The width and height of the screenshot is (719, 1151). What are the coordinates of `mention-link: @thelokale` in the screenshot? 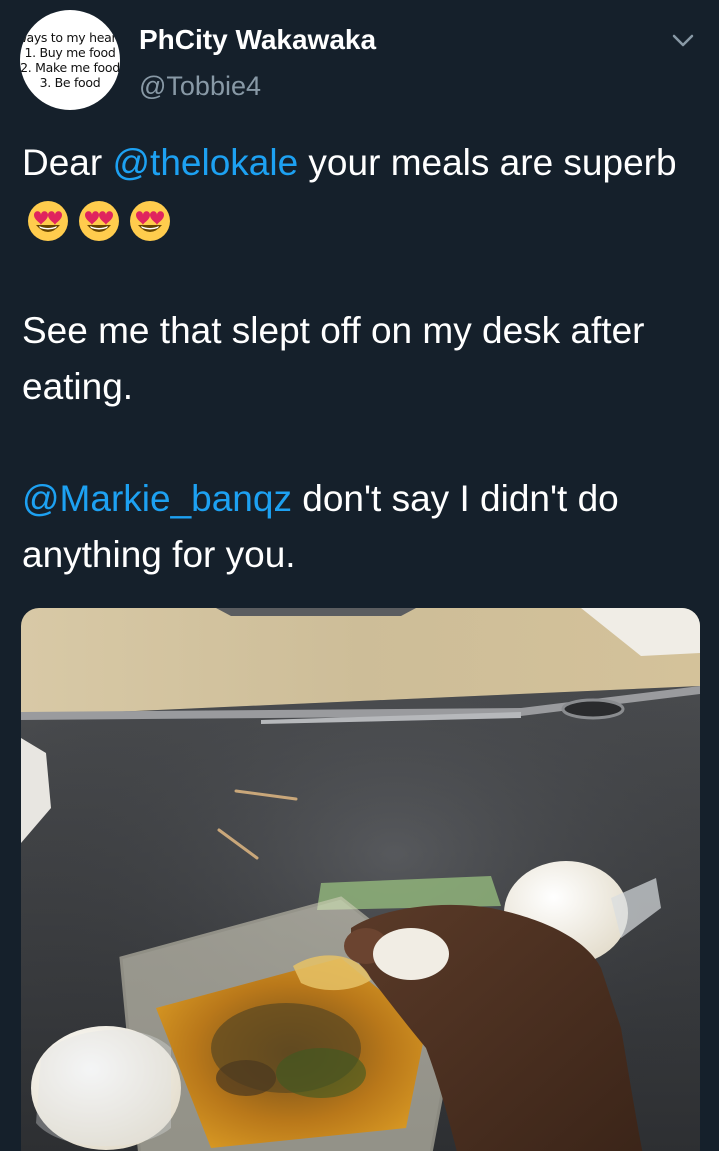 It's located at (205, 162).